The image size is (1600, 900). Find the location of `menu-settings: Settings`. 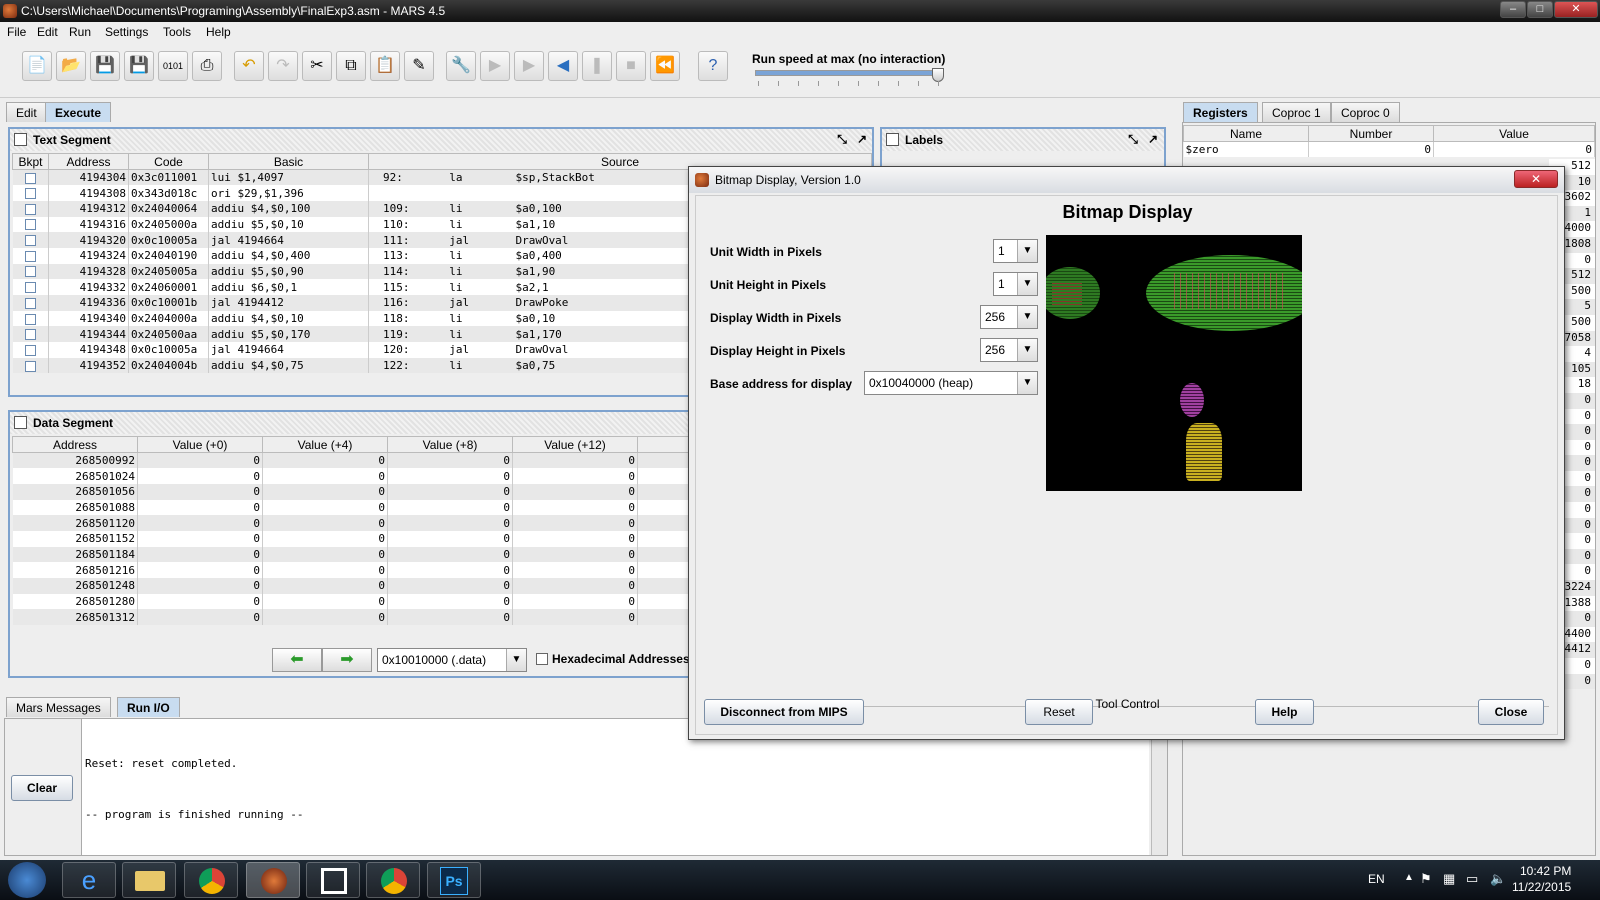

menu-settings: Settings is located at coordinates (126, 32).